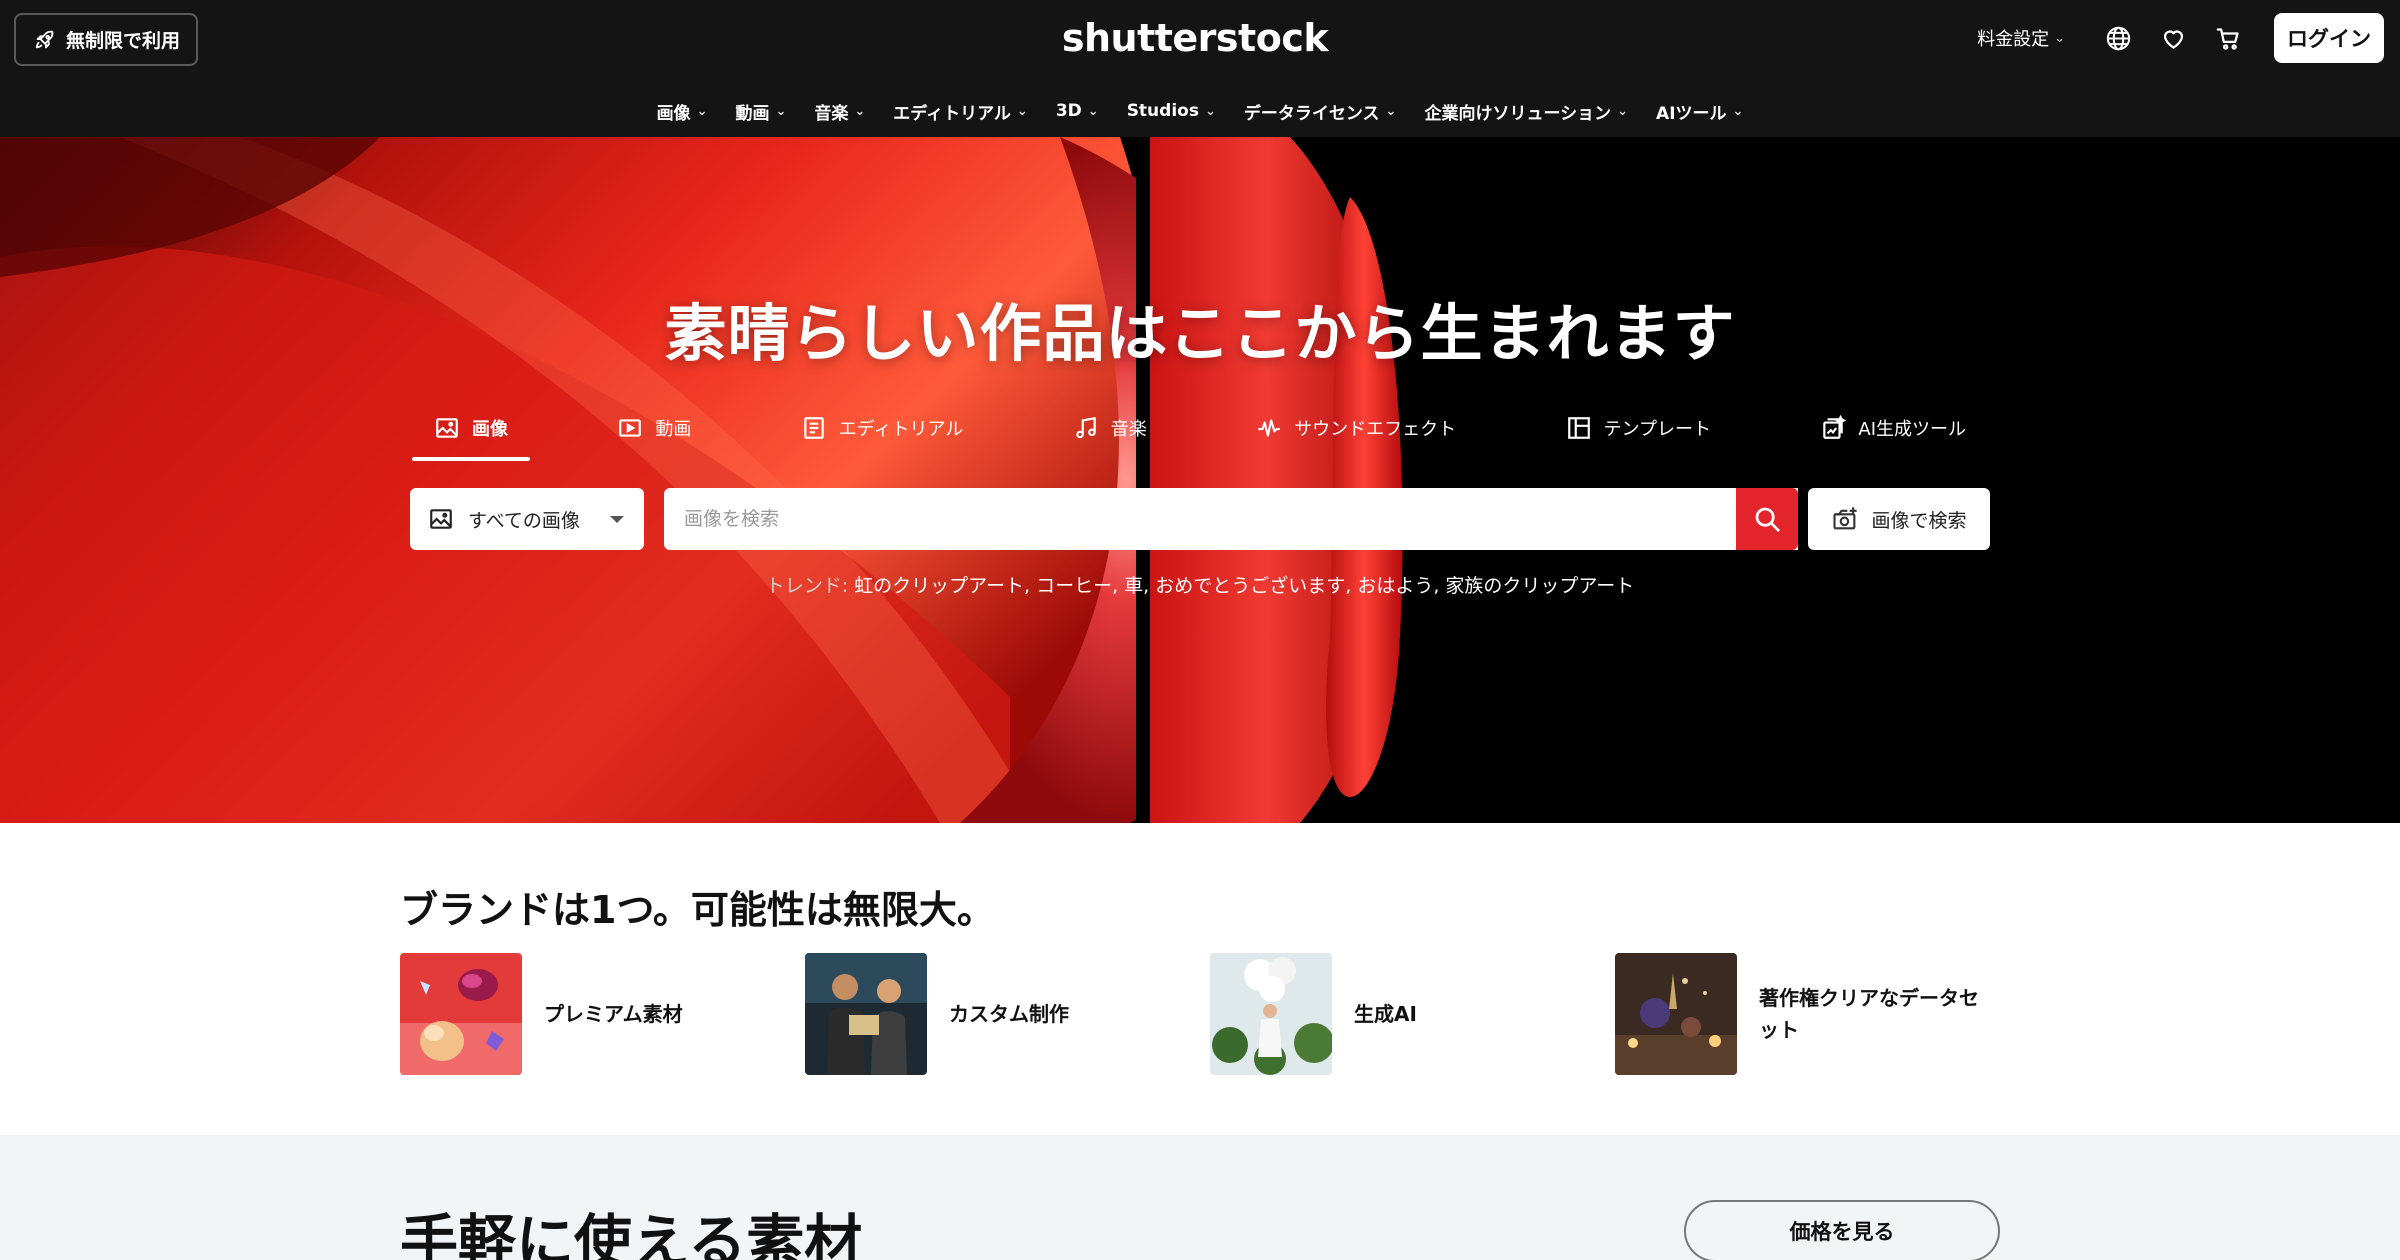 The height and width of the screenshot is (1260, 2400). I want to click on hero-title: 素晴らしい作品はここから生まれます, so click(1200, 333).